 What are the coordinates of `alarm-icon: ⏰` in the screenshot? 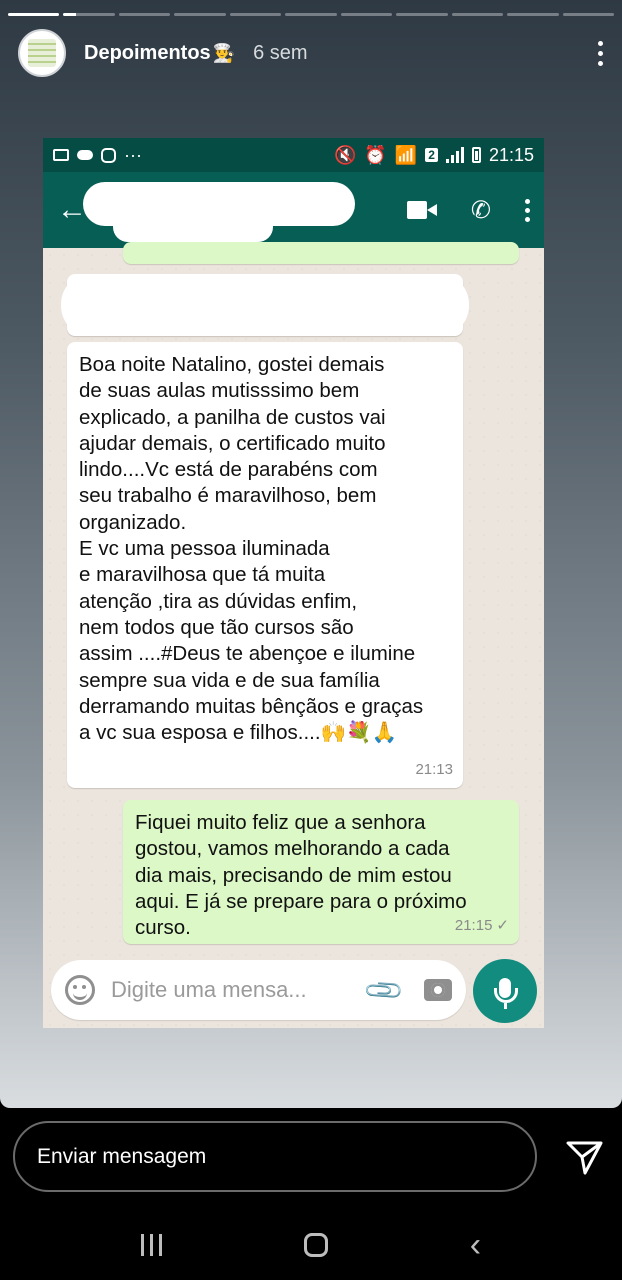 It's located at (375, 154).